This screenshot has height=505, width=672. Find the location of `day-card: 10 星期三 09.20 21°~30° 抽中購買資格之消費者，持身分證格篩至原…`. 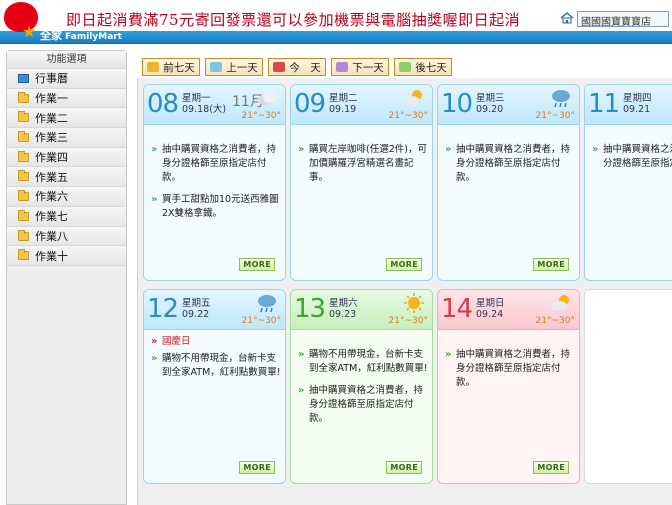

day-card: 10 星期三 09.20 21°~30° 抽中購買資格之消費者，持身分證格篩至原… is located at coordinates (508, 182).